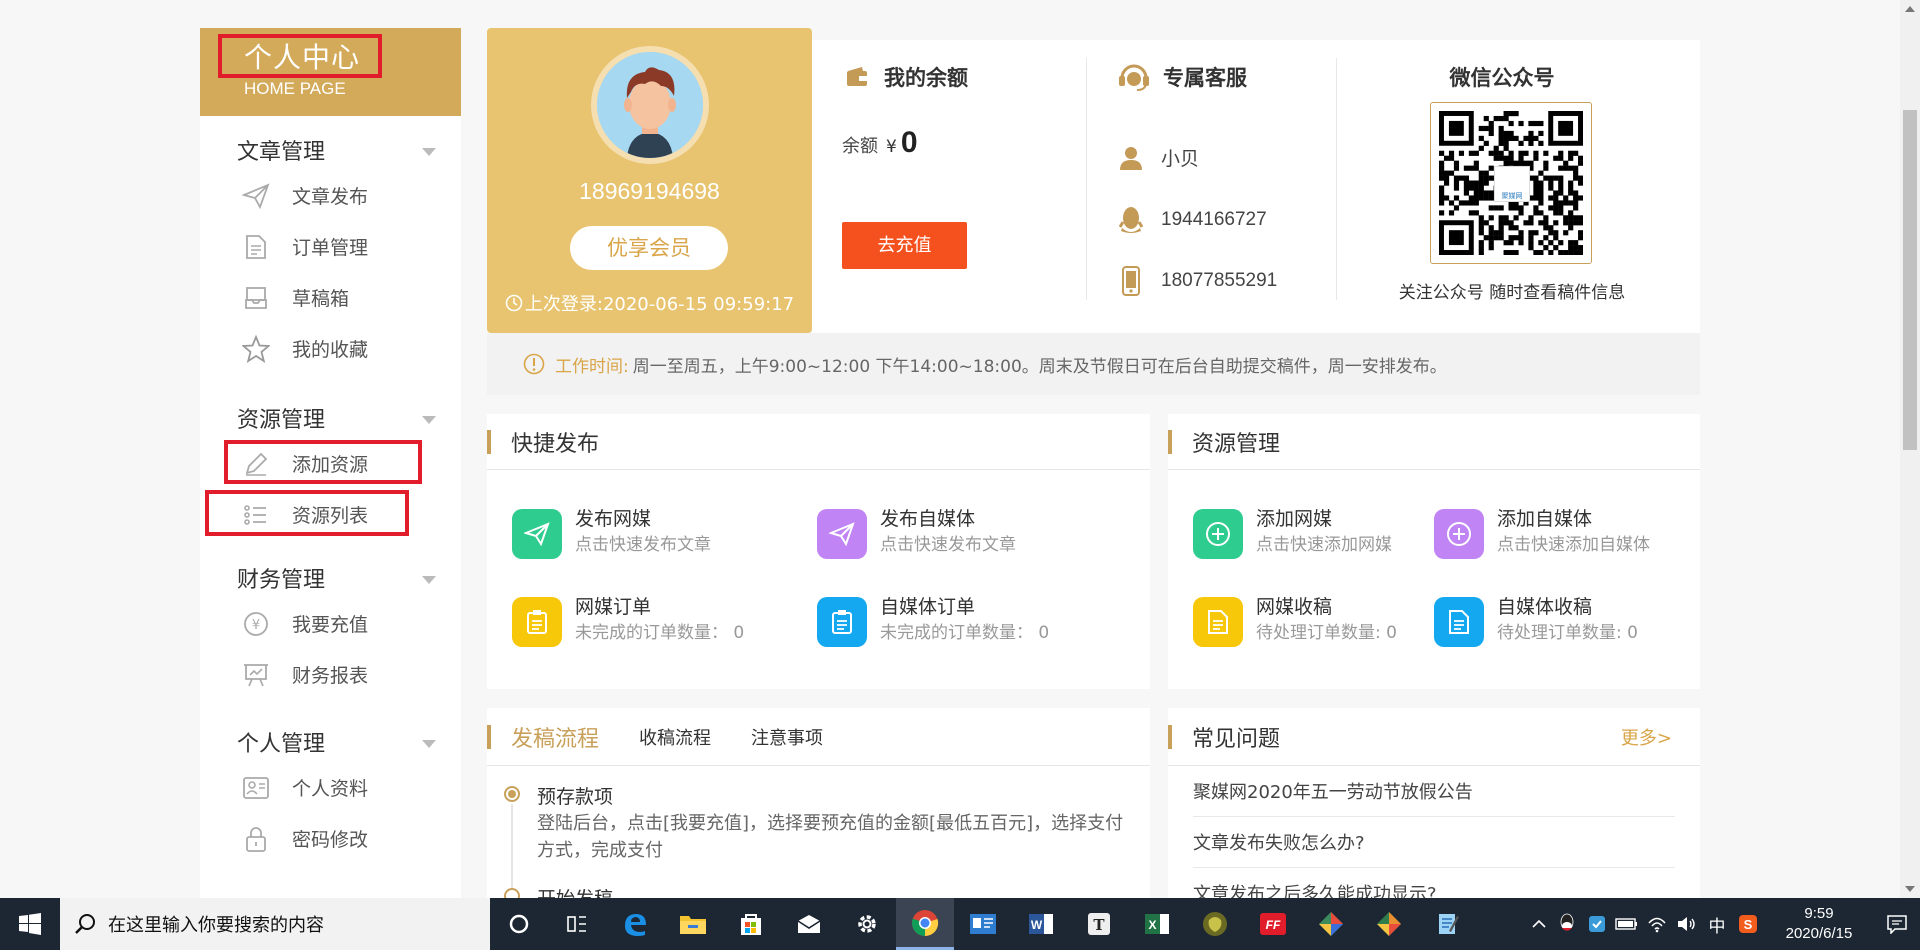 This screenshot has width=1920, height=950. Describe the element at coordinates (330, 787) in the screenshot. I see `sidebar-item-profile: 个人资料` at that location.